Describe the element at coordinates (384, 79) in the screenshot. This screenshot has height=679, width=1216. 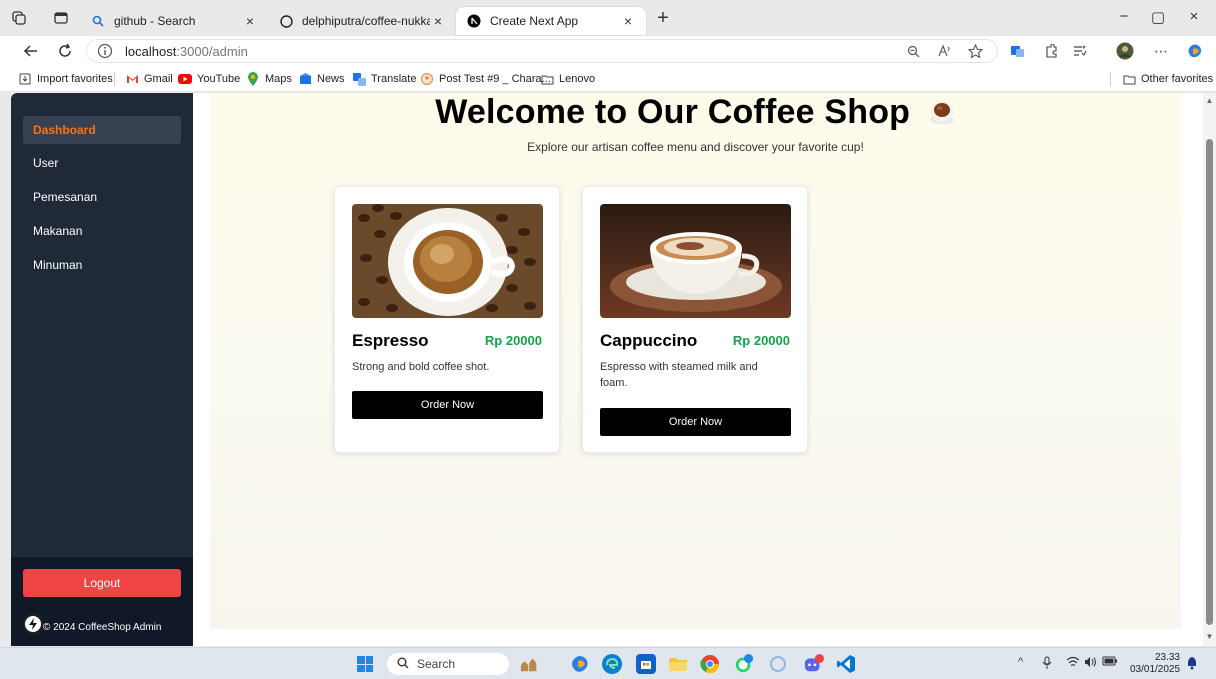
I see `favorite-translate: Translate` at that location.